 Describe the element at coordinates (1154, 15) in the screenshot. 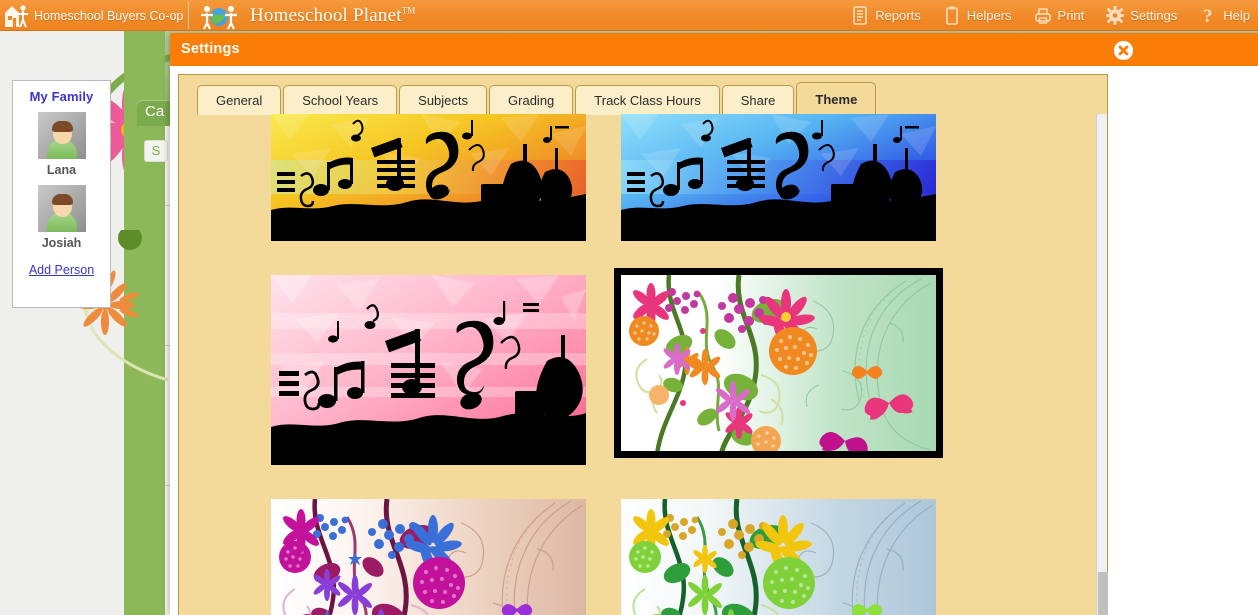

I see `nav-item-label: Settings` at that location.